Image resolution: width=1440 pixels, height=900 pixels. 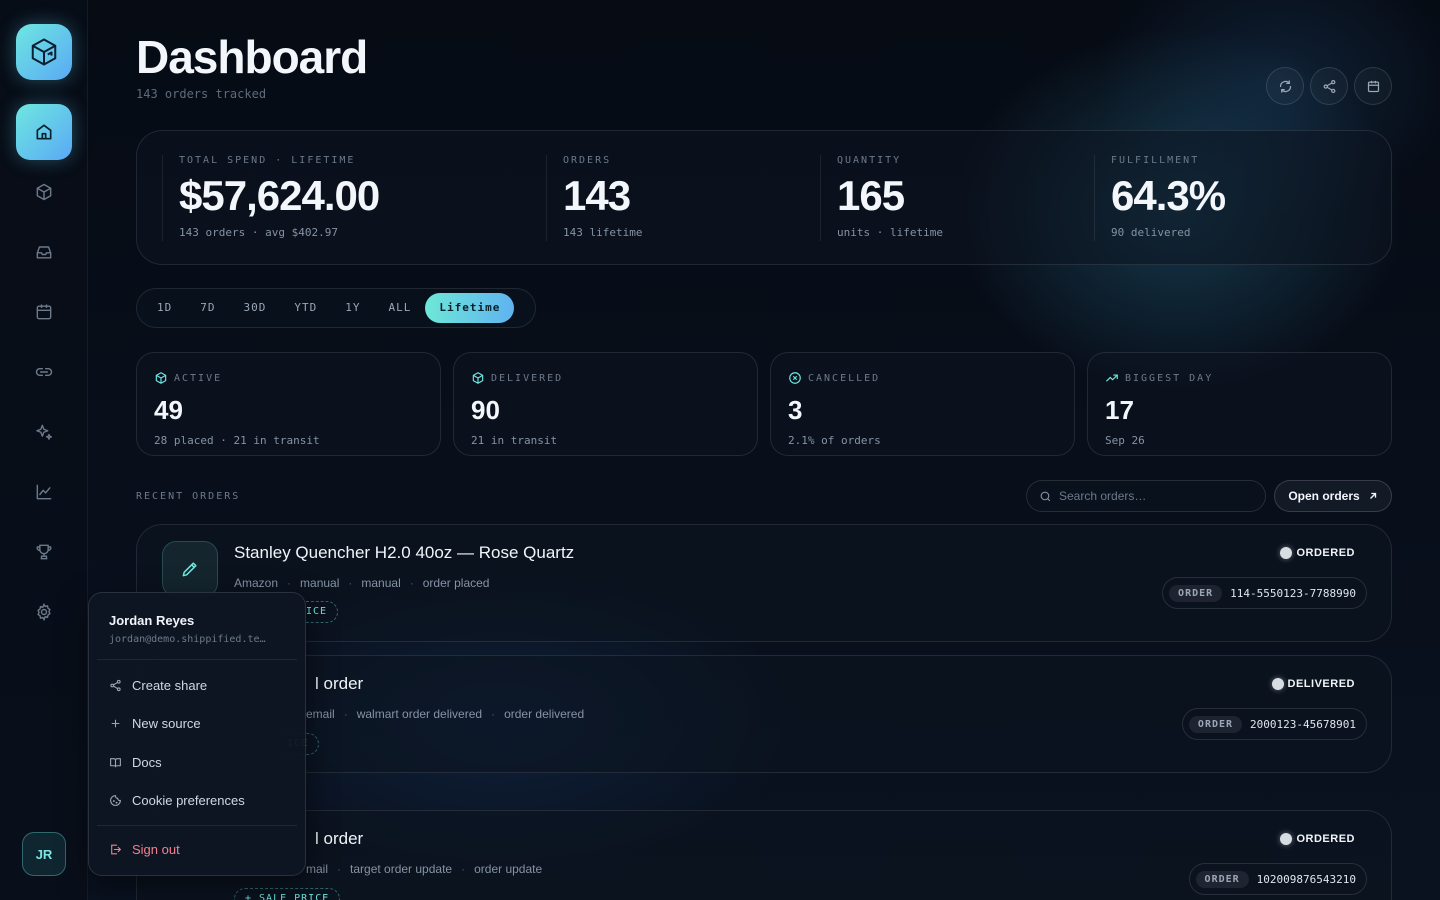 What do you see at coordinates (1321, 684) in the screenshot?
I see `status-label: DELIVERED` at bounding box center [1321, 684].